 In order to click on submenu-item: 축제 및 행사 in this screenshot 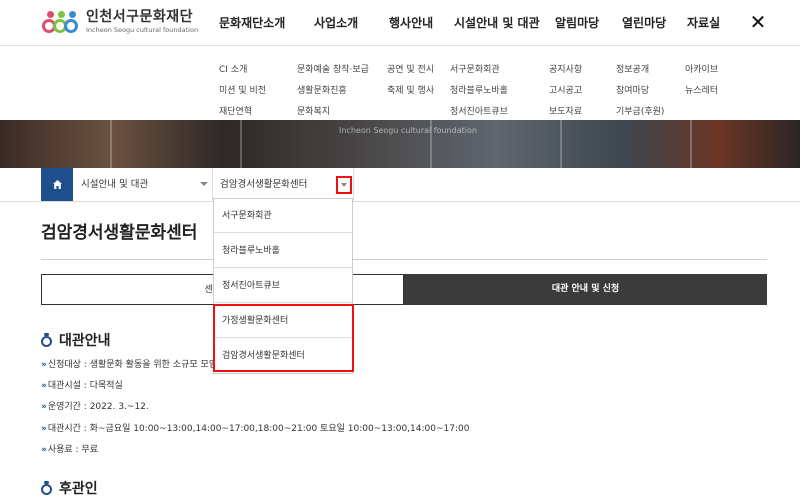, I will do `click(410, 91)`.